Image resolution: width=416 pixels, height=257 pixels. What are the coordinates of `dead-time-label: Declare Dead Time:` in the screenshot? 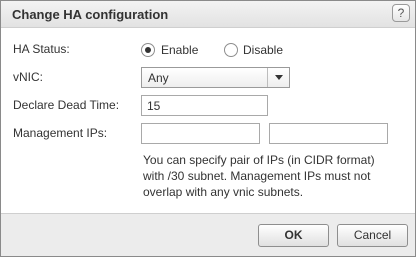 It's located at (66, 105).